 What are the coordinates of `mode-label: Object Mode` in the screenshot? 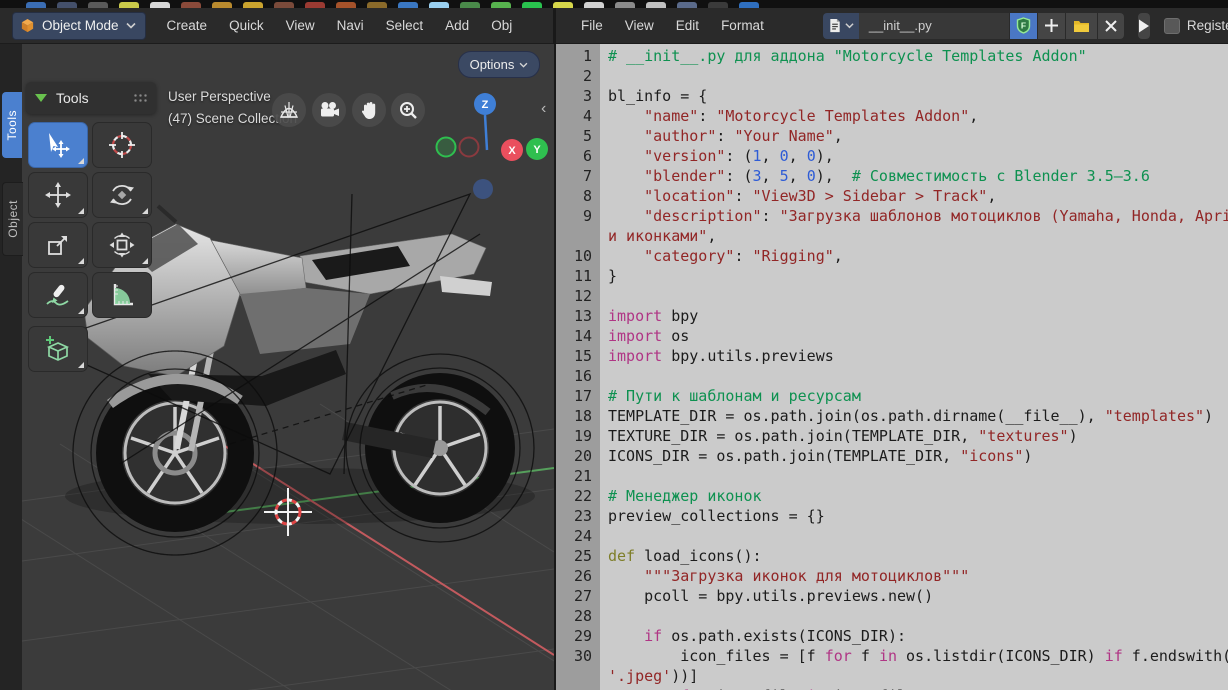 It's located at (80, 25).